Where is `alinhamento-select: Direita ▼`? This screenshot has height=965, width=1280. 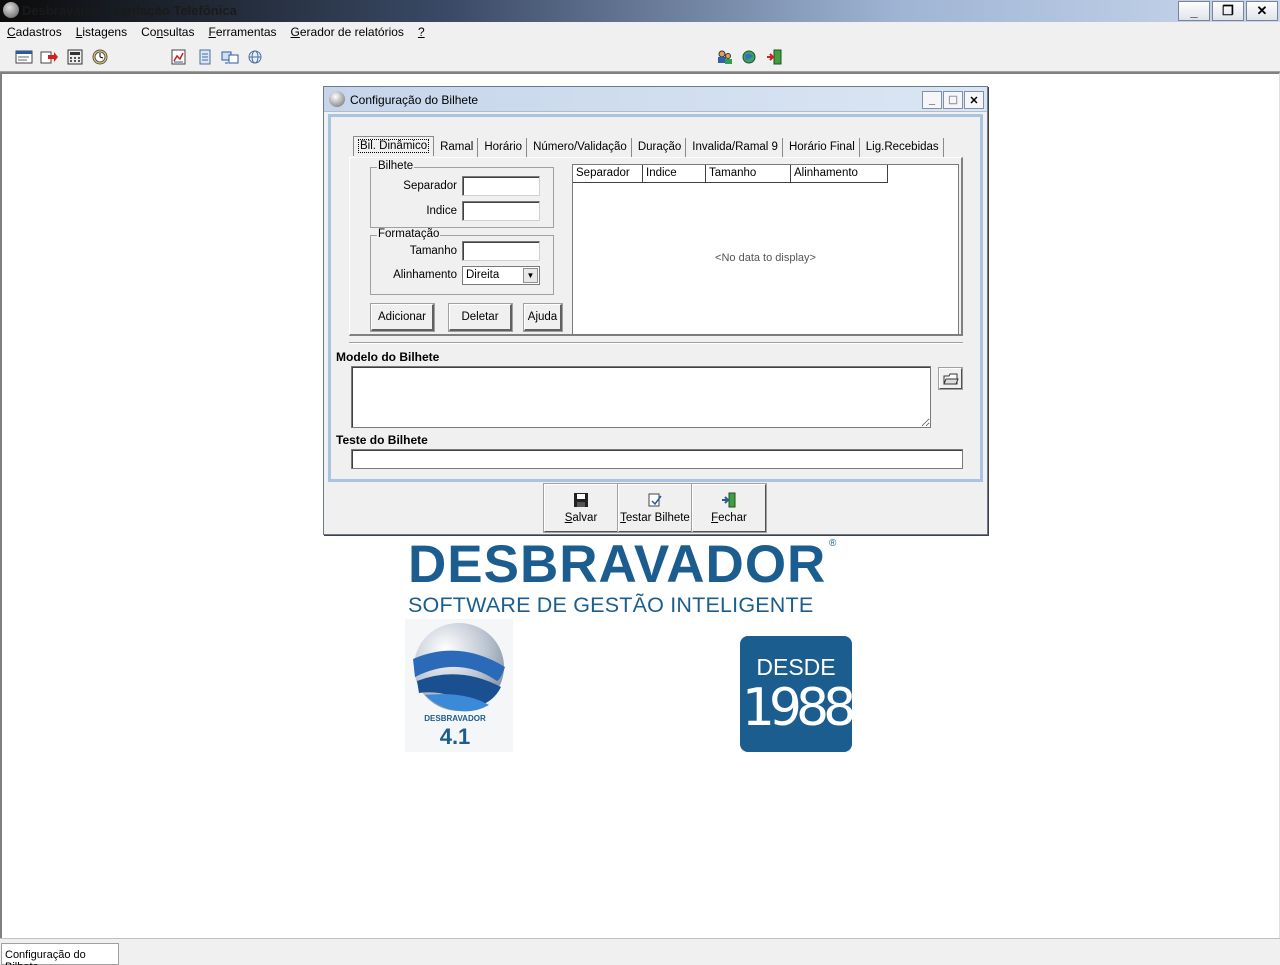
alinhamento-select: Direita ▼ is located at coordinates (501, 275).